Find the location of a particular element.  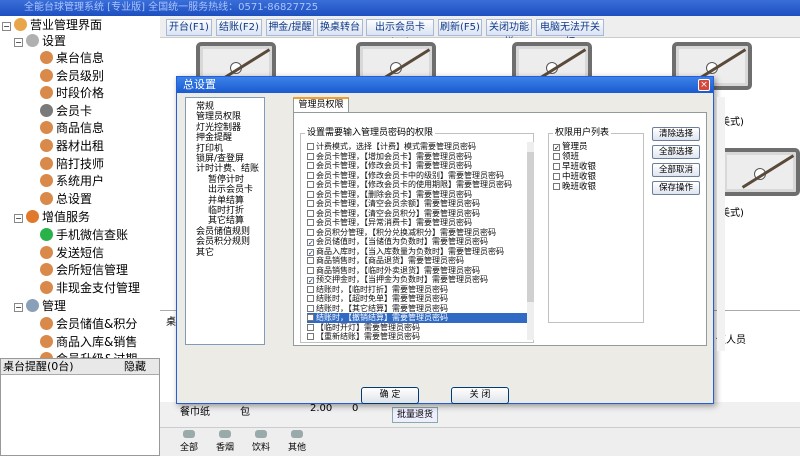

permission-item: 【临时开灯】需要管理员密码 is located at coordinates (417, 328).